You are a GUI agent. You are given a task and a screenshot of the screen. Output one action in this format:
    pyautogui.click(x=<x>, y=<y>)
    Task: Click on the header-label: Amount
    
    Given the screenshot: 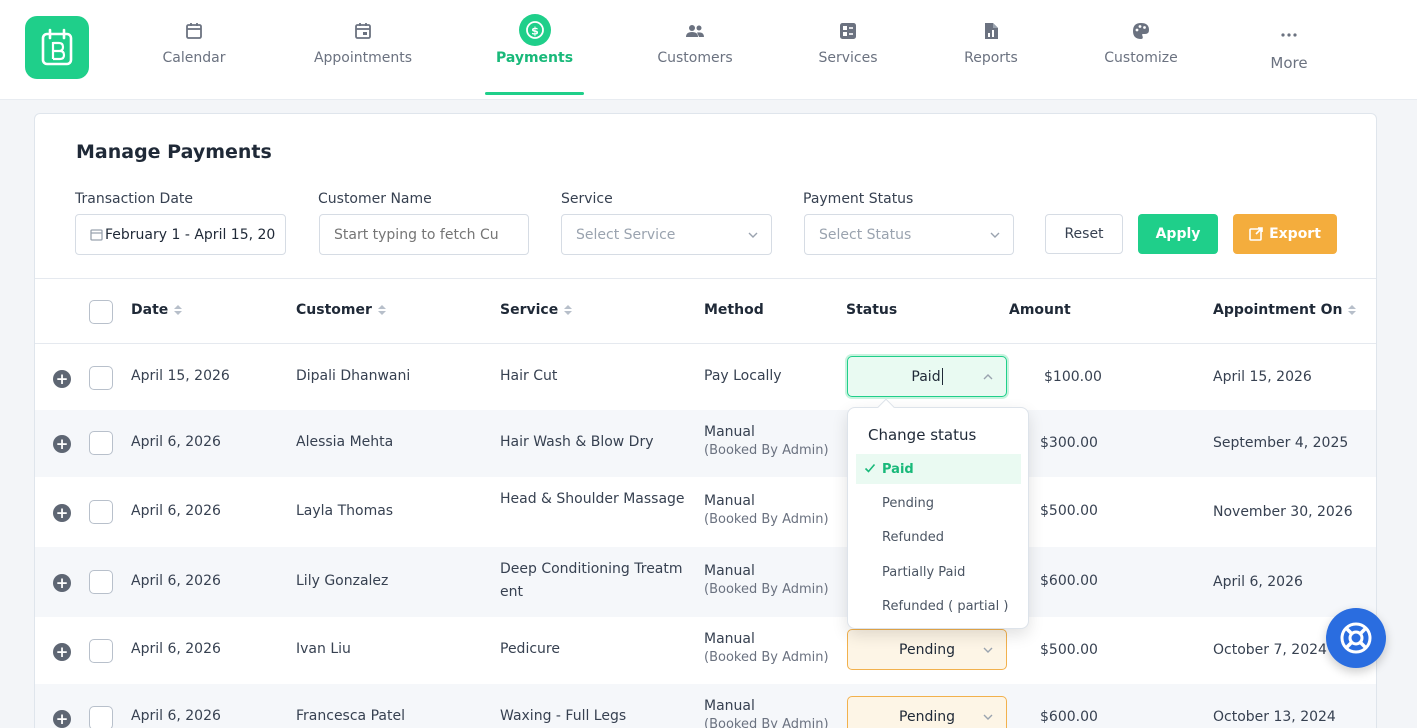 What is the action you would take?
    pyautogui.click(x=1040, y=310)
    